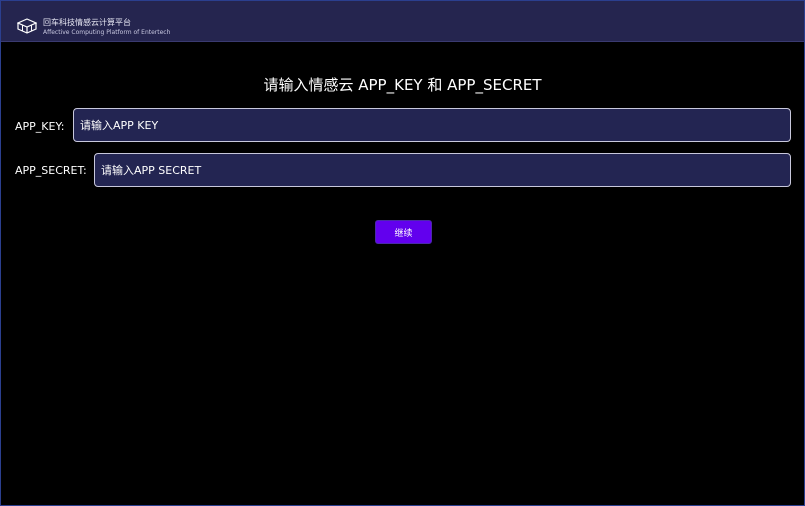 The image size is (805, 506). Describe the element at coordinates (87, 22) in the screenshot. I see `platform-title: 回车科技情感云计算平台` at that location.